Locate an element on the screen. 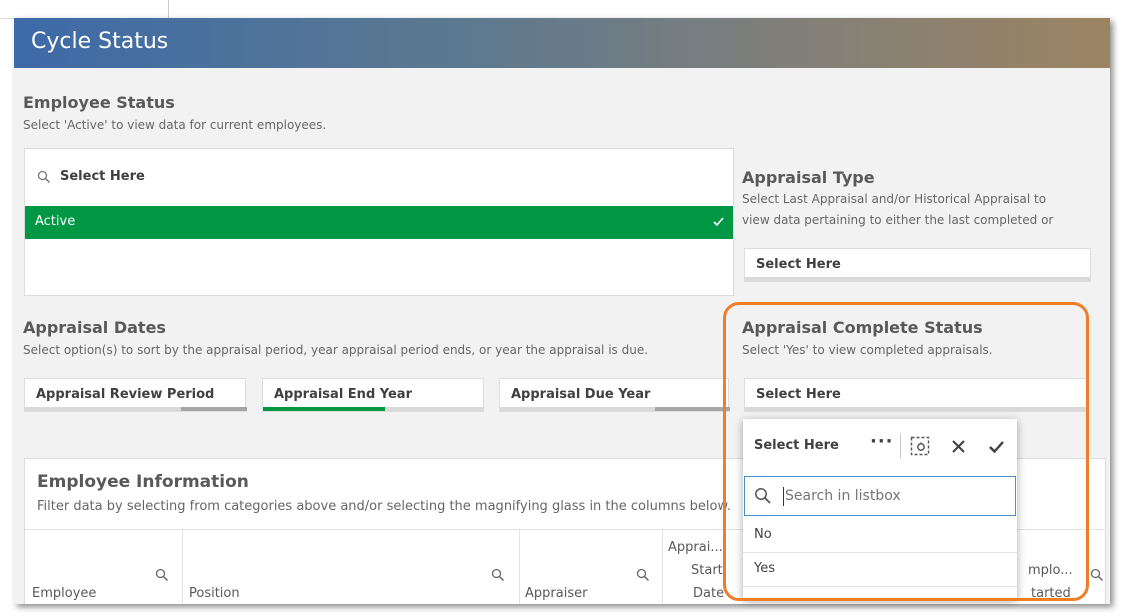 The image size is (1125, 616). checkmark-icon is located at coordinates (718, 222).